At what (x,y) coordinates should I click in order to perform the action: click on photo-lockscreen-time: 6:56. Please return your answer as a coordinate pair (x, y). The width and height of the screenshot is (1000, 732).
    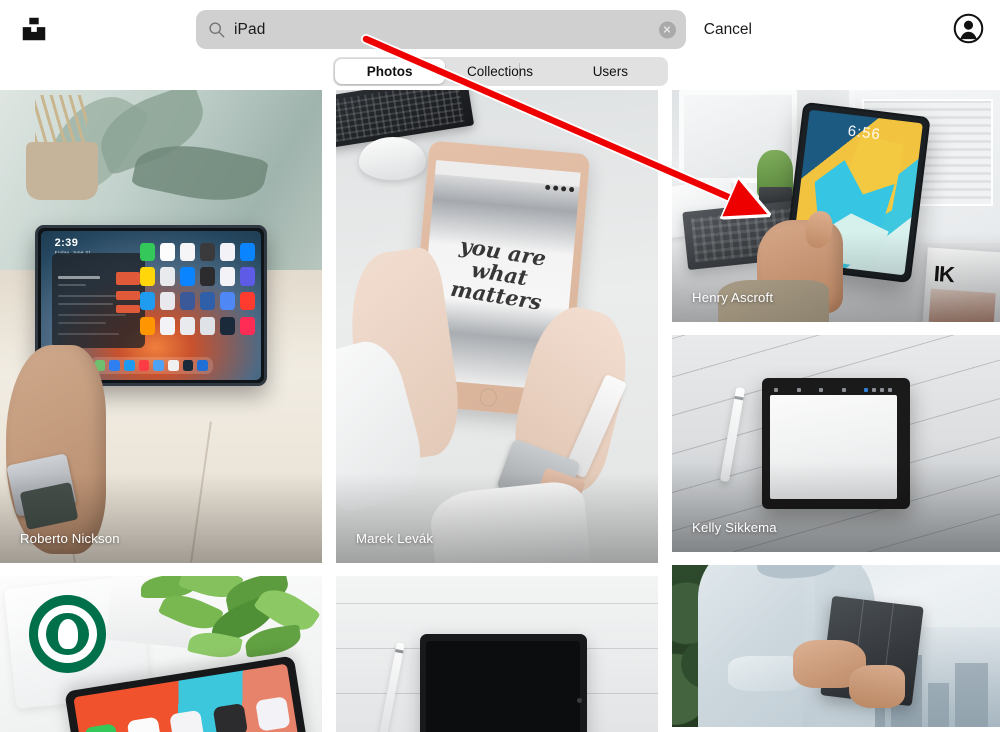
    Looking at the image, I should click on (865, 132).